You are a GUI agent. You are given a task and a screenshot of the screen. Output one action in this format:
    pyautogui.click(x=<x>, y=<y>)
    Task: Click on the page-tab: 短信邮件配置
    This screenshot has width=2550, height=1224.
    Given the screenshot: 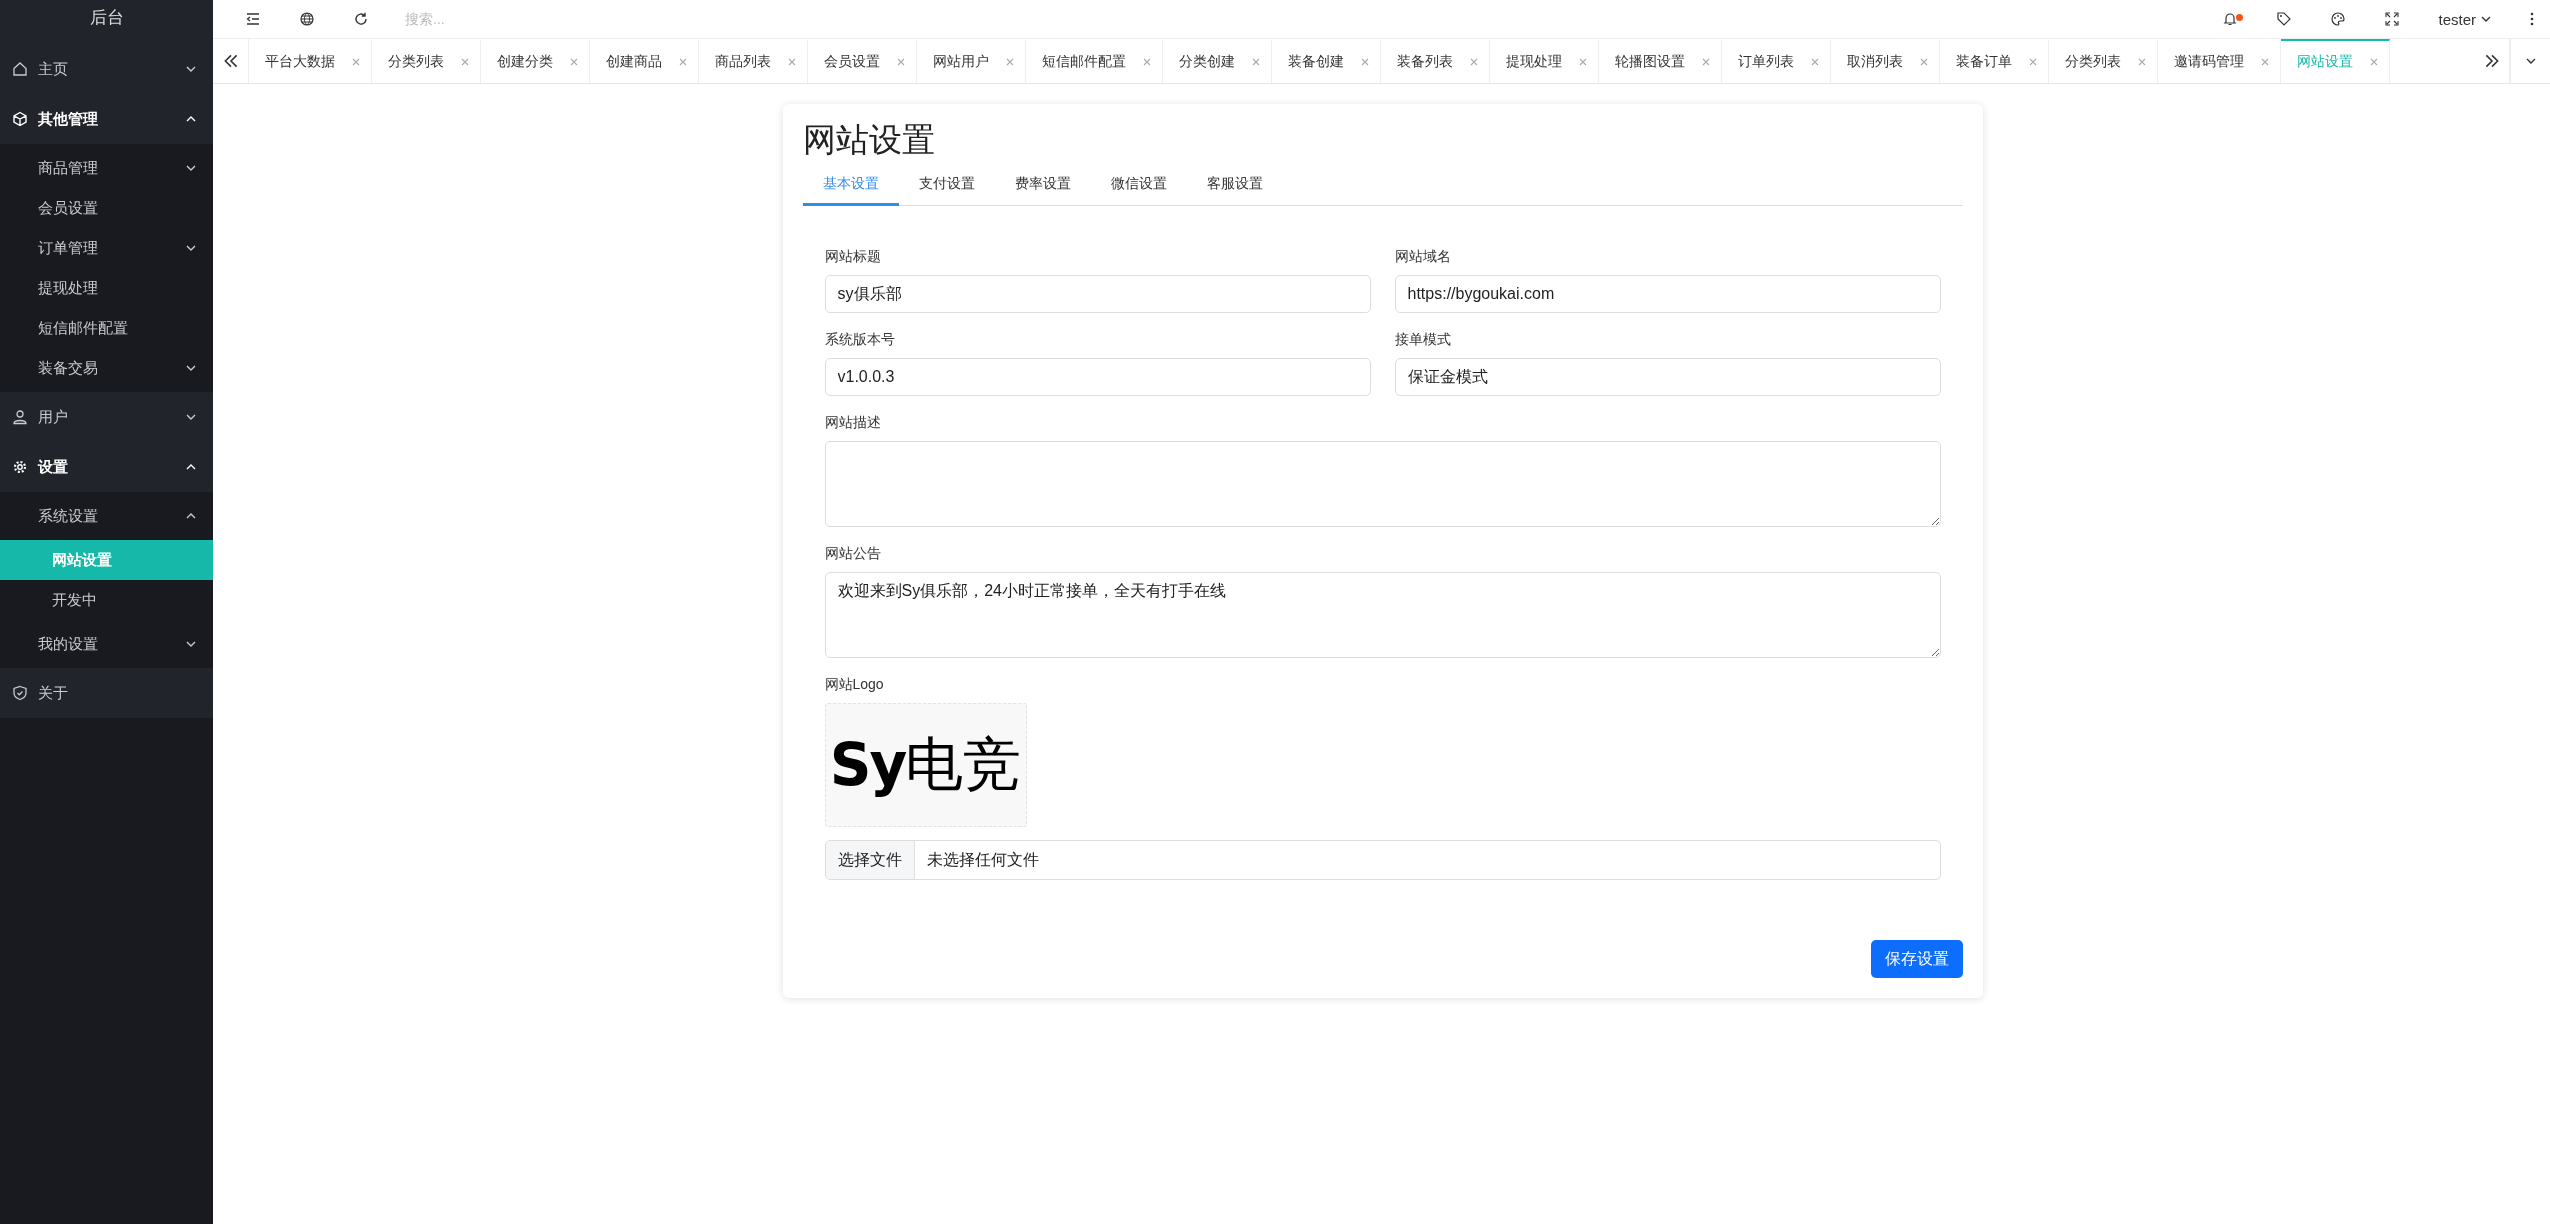 What is the action you would take?
    pyautogui.click(x=1094, y=61)
    